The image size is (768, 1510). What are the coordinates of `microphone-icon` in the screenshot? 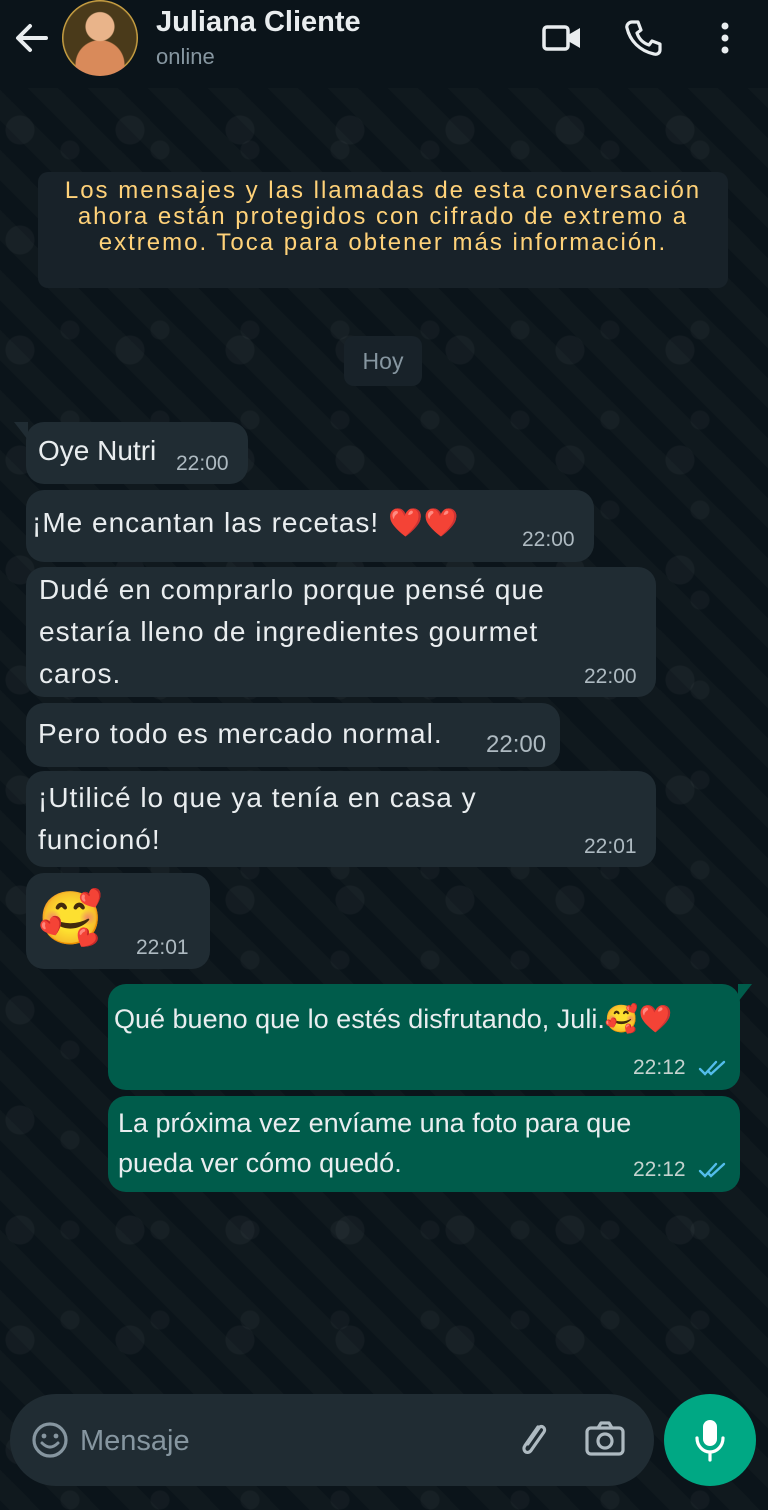 It's located at (710, 1441).